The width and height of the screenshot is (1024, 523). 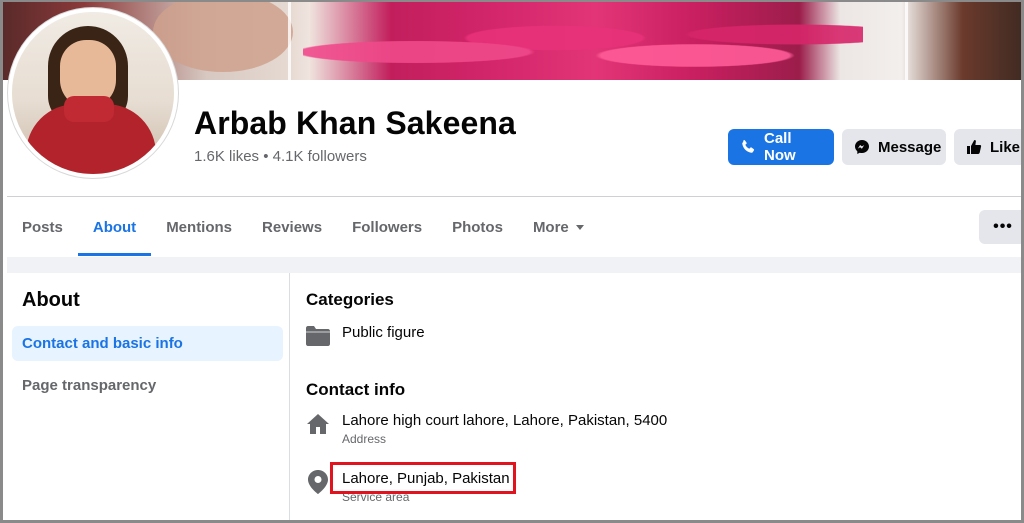 What do you see at coordinates (514, 265) in the screenshot?
I see `section-separator` at bounding box center [514, 265].